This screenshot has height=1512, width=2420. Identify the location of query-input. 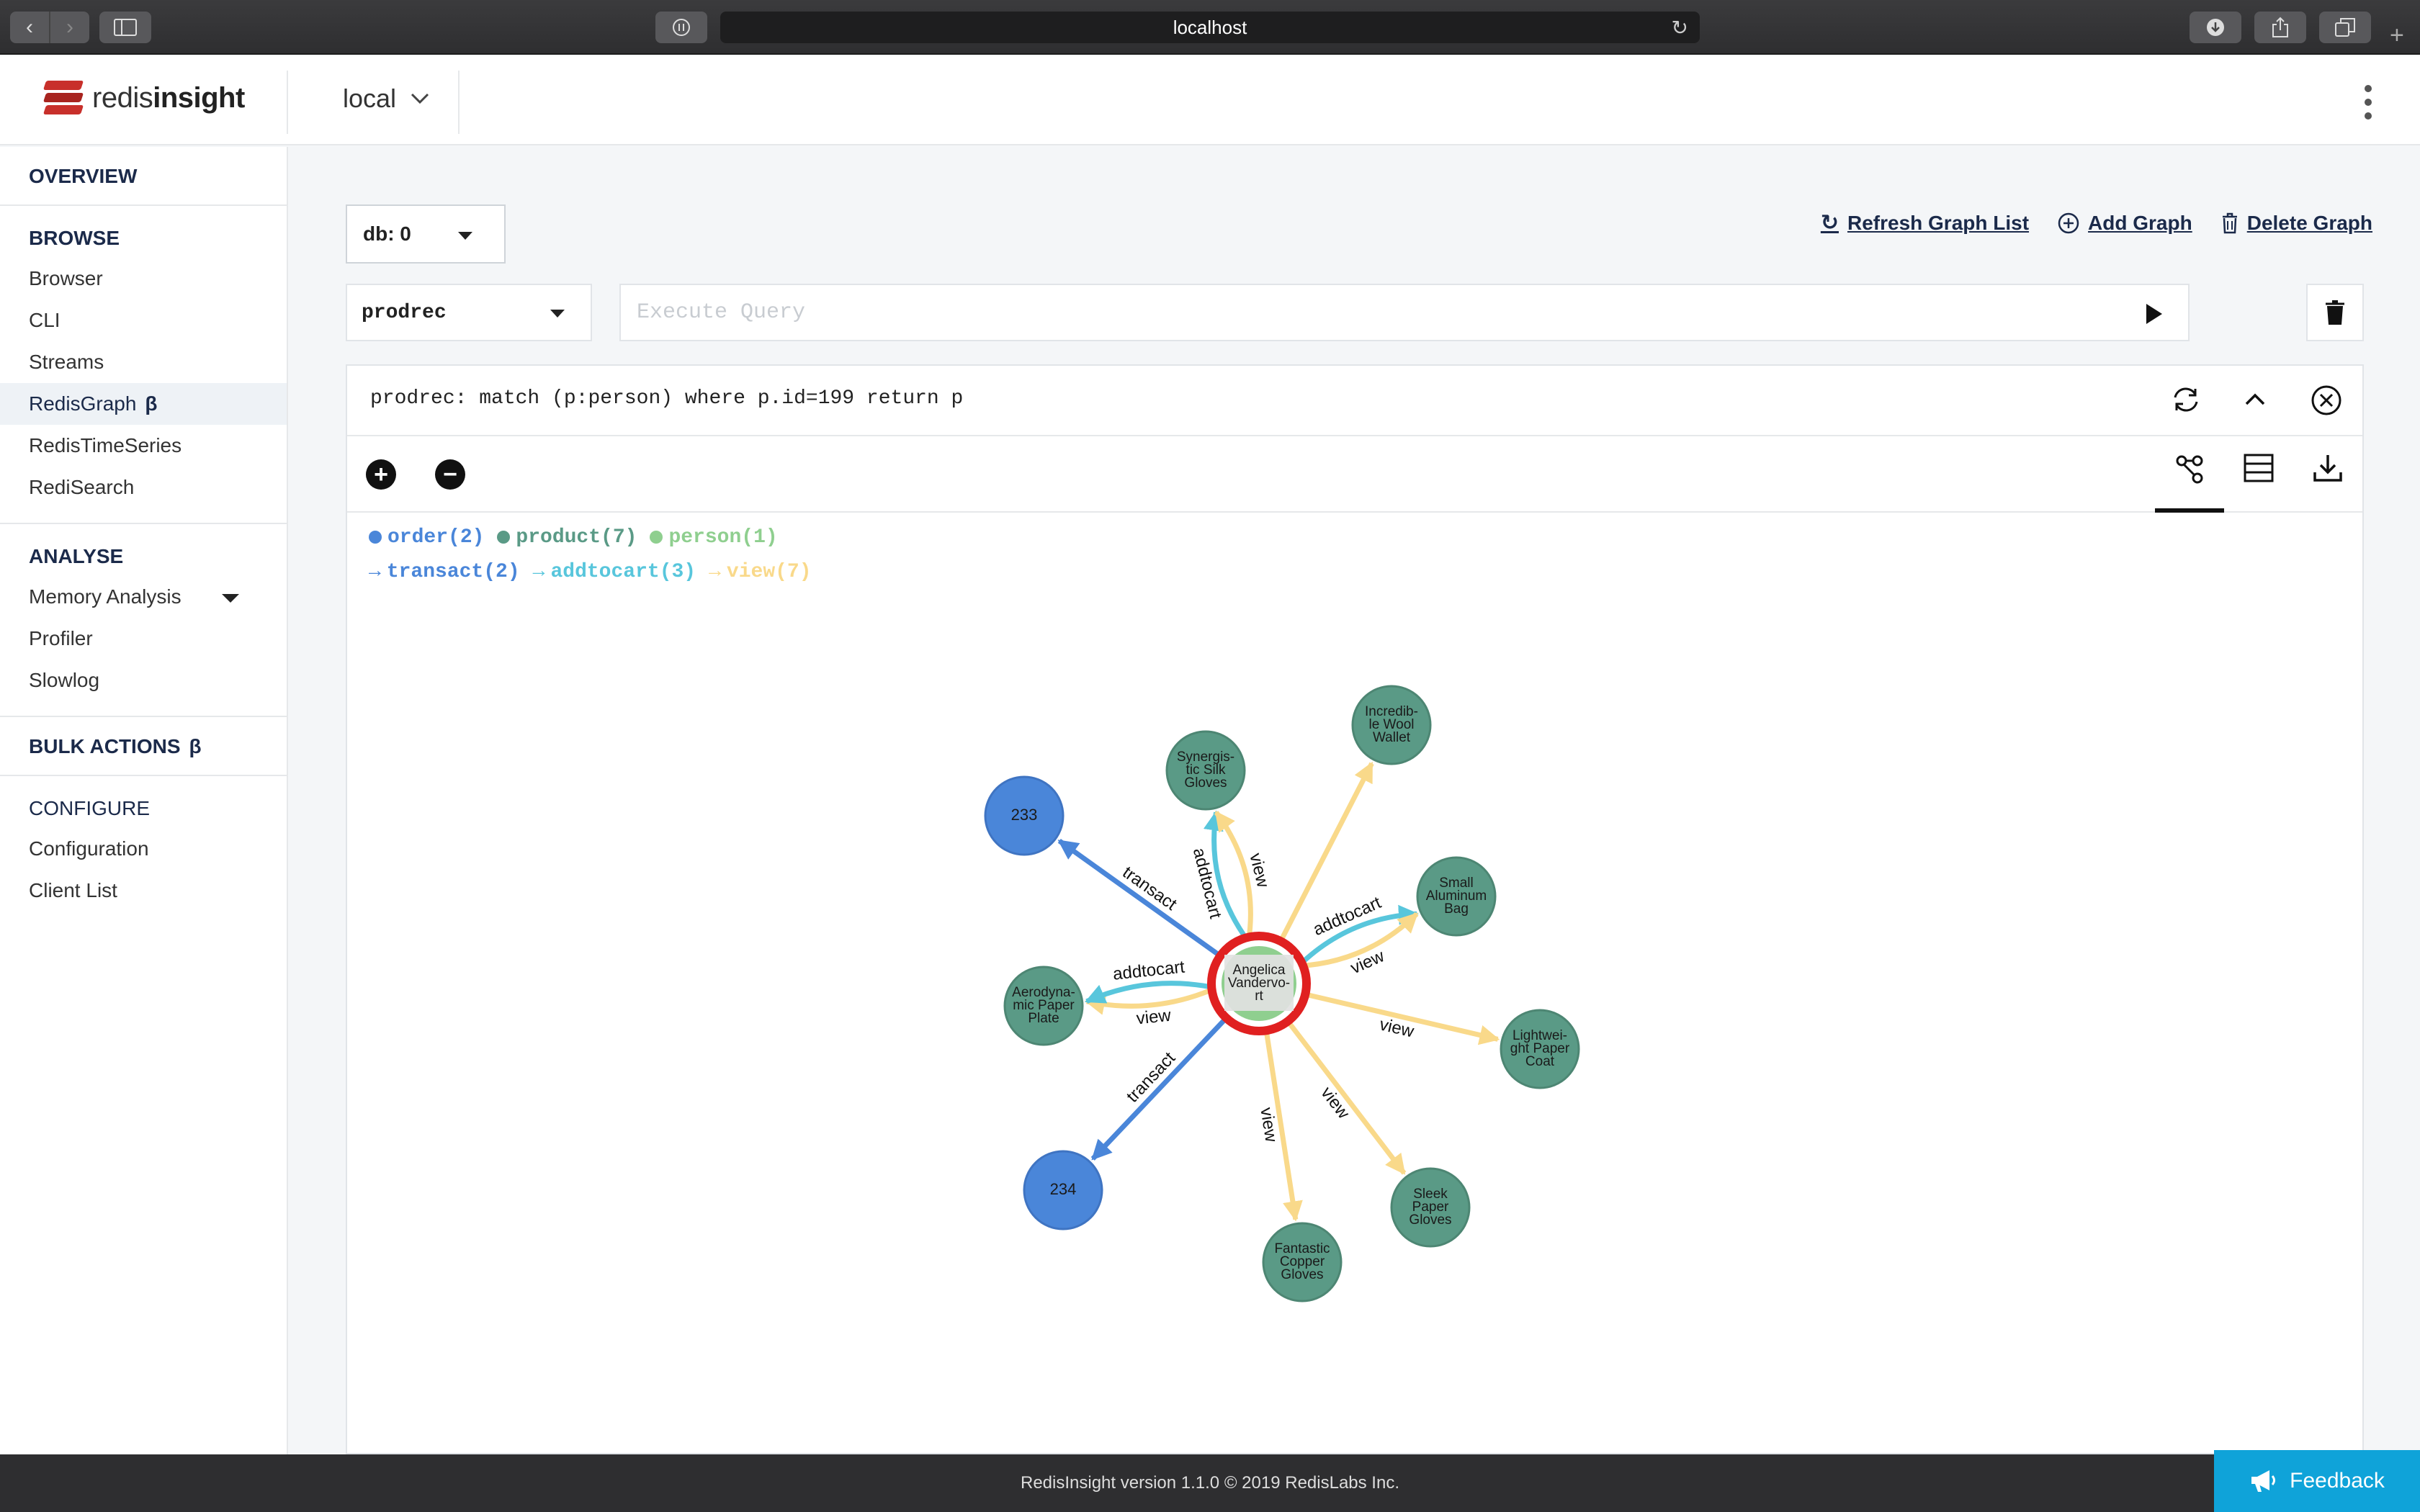
(1357, 312).